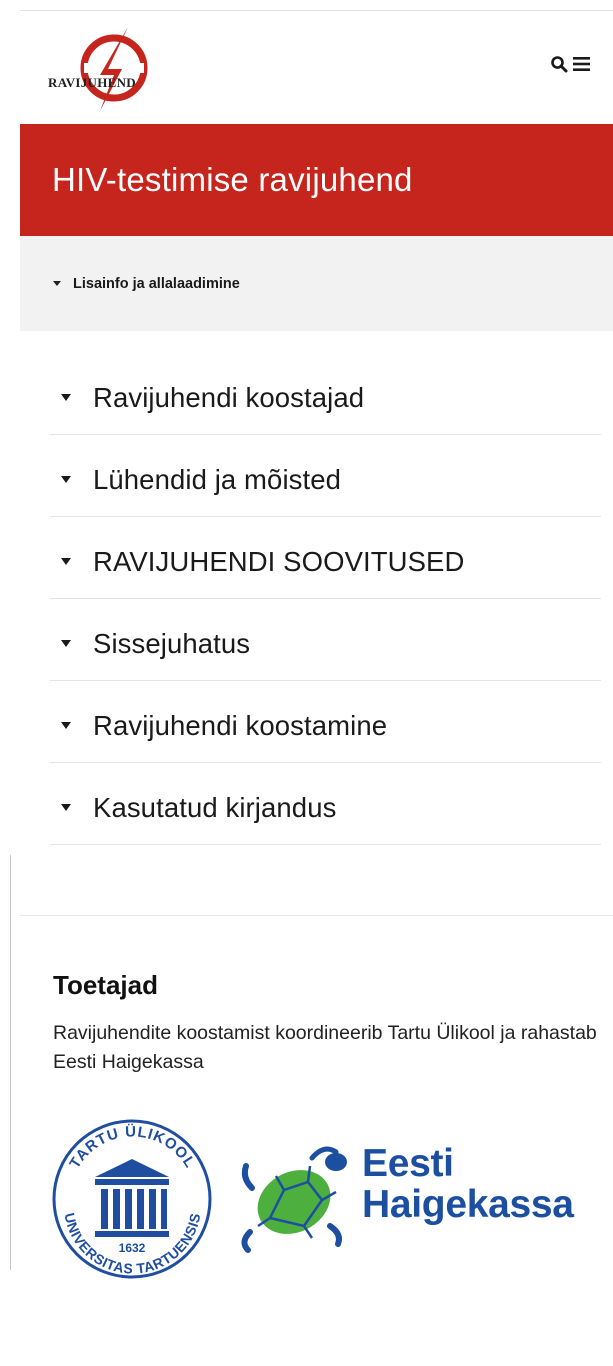  What do you see at coordinates (240, 725) in the screenshot?
I see `toc-item-label: Ravijuhendi koostamine` at bounding box center [240, 725].